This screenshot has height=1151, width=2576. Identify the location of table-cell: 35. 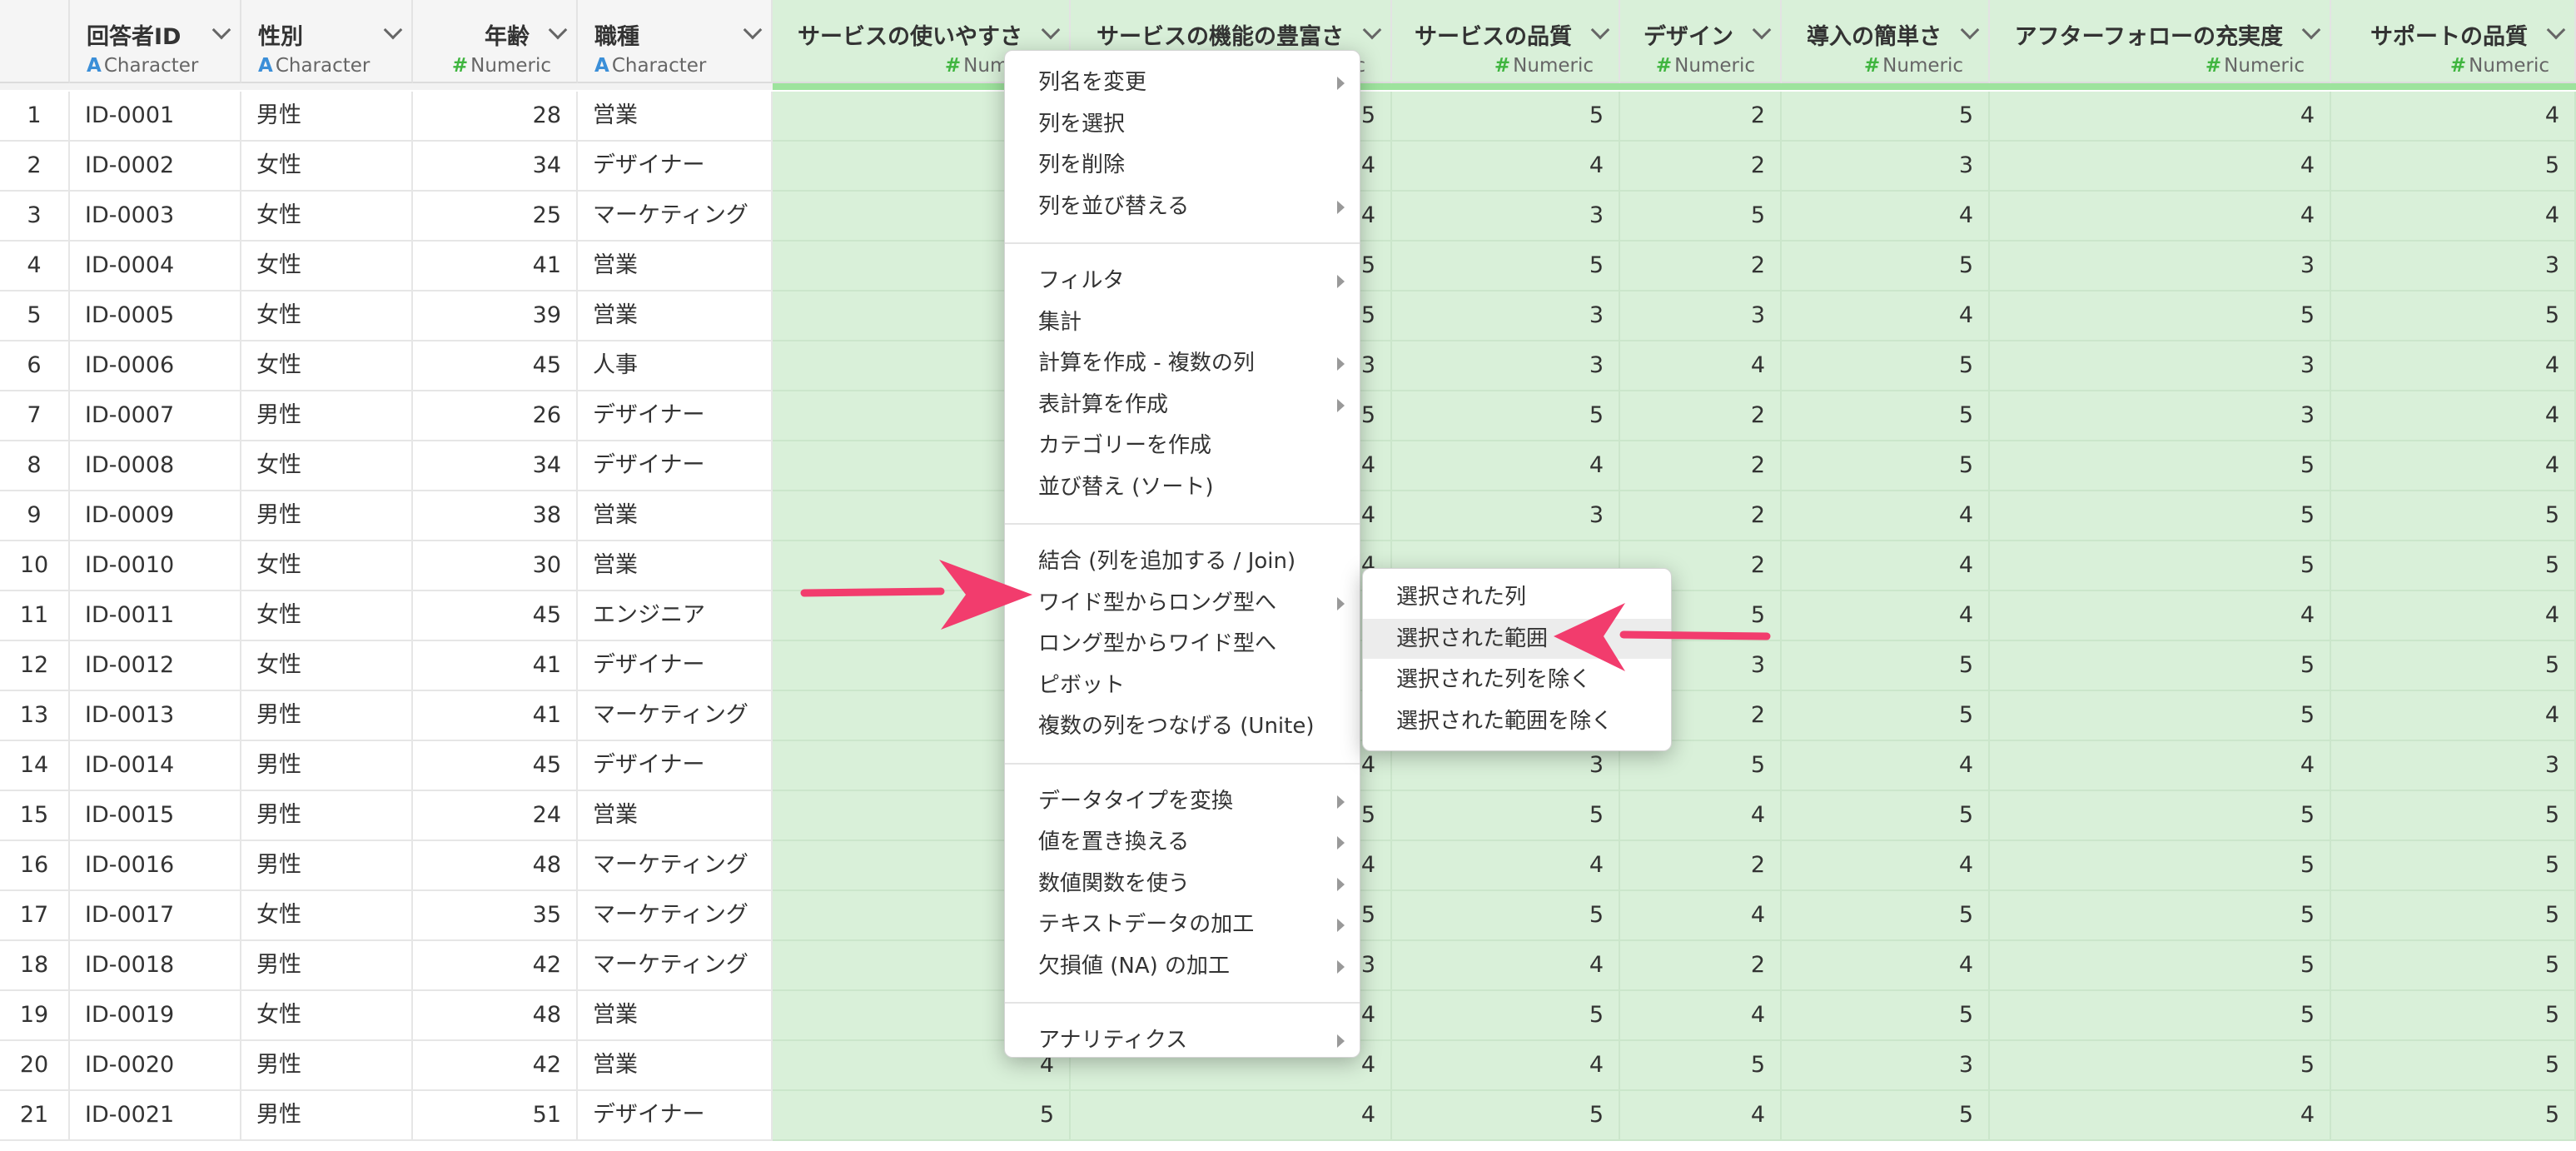
(495, 916).